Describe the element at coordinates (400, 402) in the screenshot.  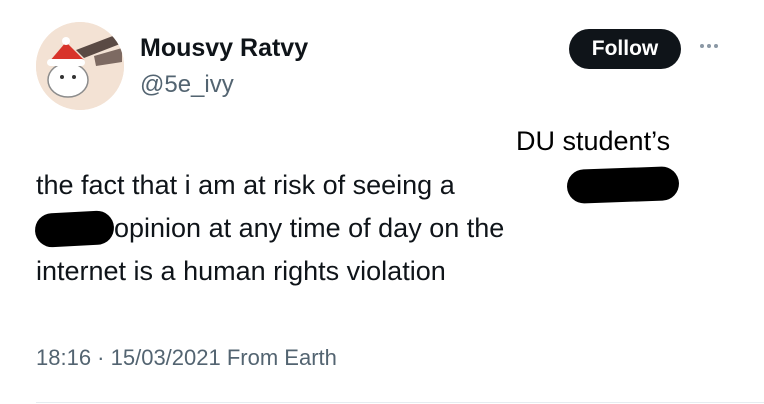
I see `divider` at that location.